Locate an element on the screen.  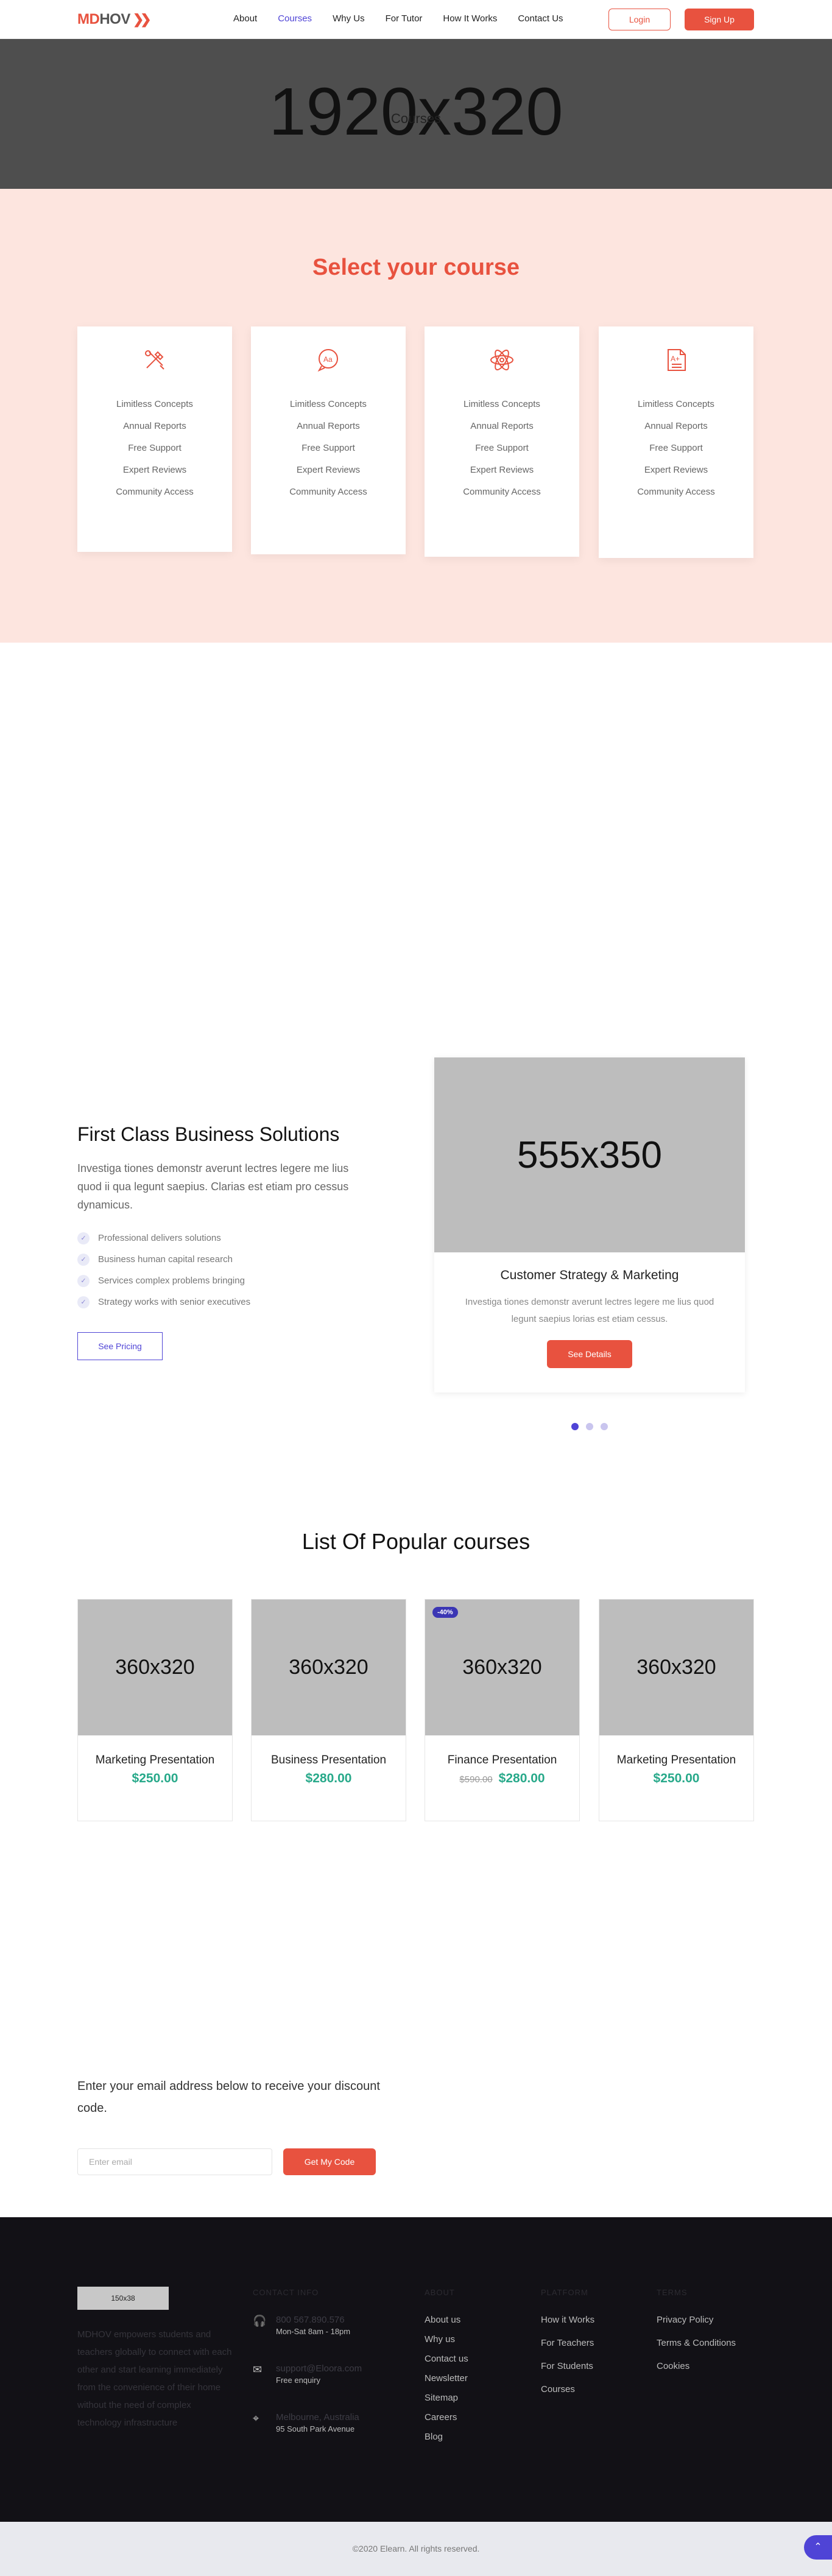
footer-link: Why us is located at coordinates (447, 2344).